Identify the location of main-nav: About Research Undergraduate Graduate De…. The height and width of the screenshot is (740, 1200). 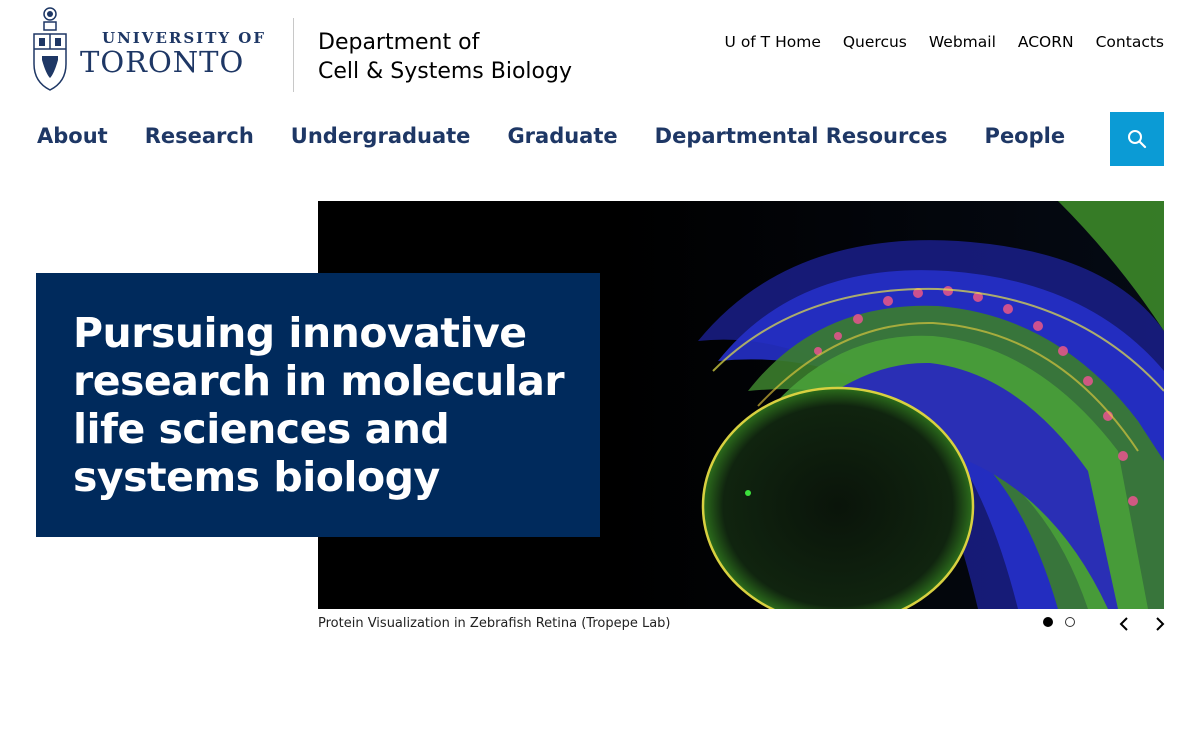
(569, 136).